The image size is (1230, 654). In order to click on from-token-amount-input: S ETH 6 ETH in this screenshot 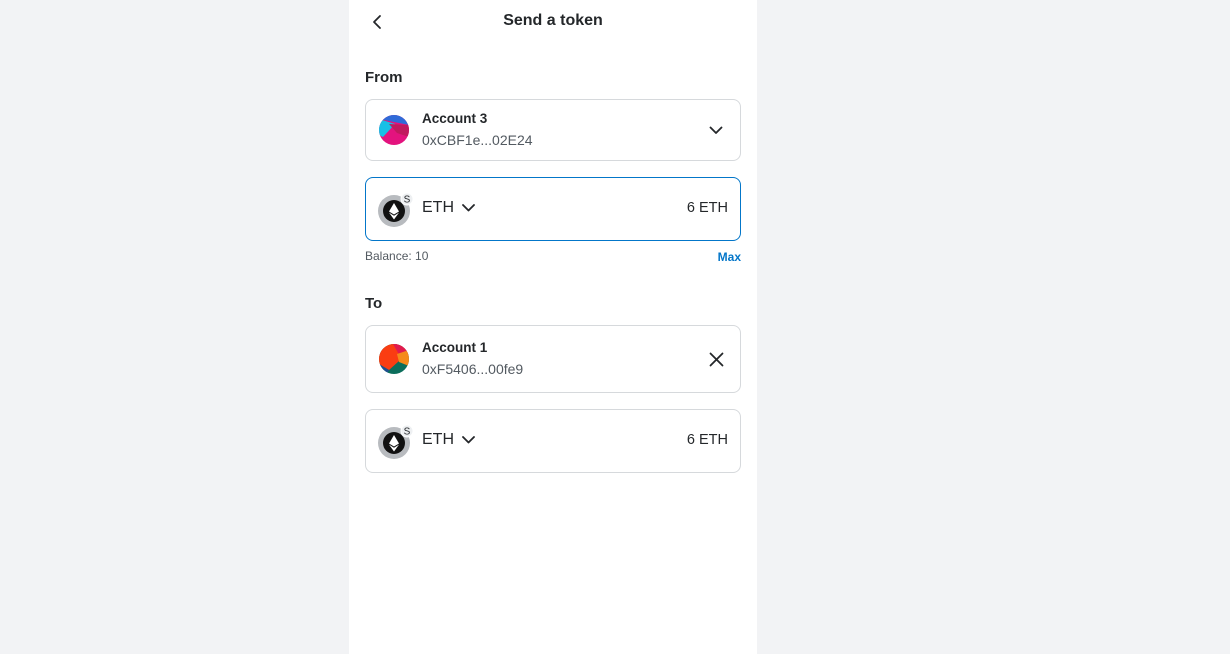, I will do `click(553, 209)`.